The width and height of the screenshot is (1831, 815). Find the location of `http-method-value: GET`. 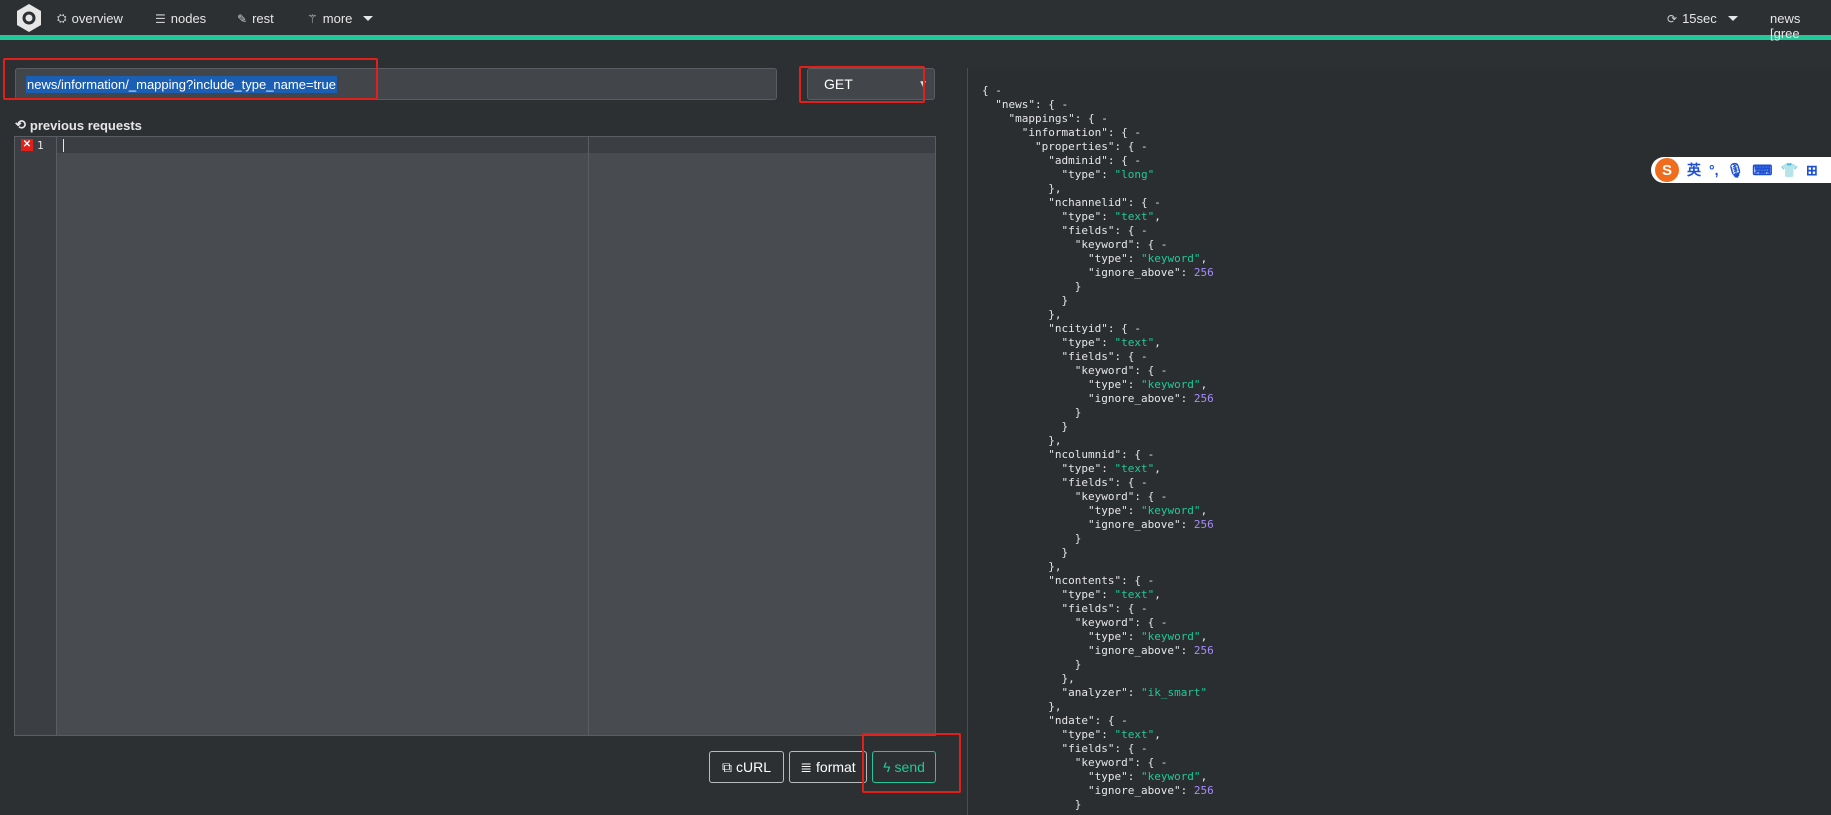

http-method-value: GET is located at coordinates (838, 84).